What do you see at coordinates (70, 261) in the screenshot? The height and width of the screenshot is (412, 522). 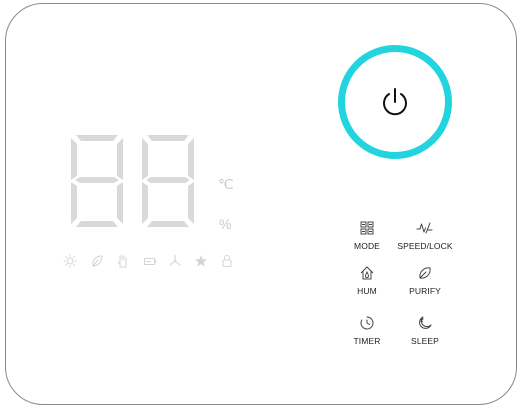 I see `sun-icon` at bounding box center [70, 261].